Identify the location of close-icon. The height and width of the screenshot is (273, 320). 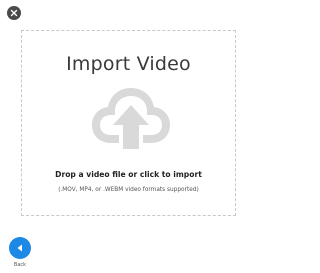
(14, 13).